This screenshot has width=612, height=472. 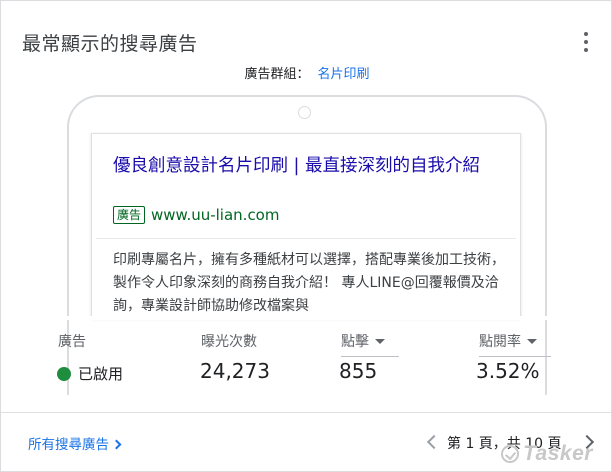 I want to click on ad-url-row: 廣告 www.uu-lian.com, so click(x=196, y=215).